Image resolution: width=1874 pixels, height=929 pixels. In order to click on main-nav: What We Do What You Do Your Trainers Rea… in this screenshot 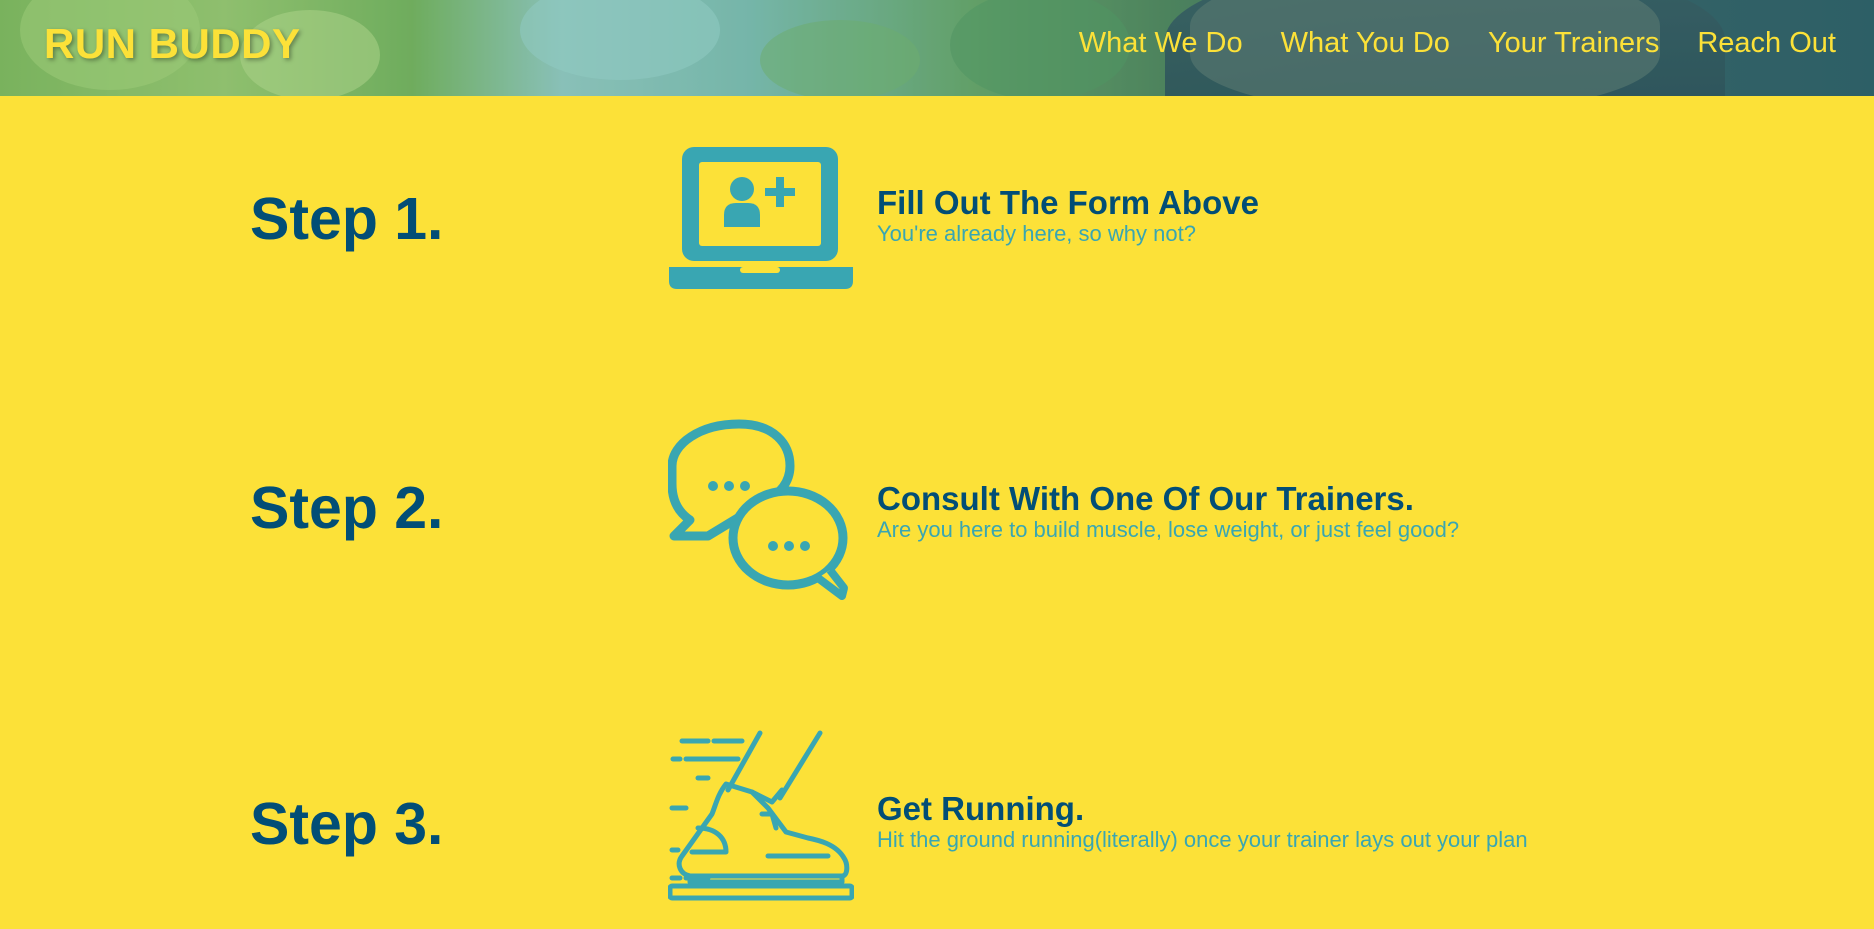, I will do `click(1457, 43)`.